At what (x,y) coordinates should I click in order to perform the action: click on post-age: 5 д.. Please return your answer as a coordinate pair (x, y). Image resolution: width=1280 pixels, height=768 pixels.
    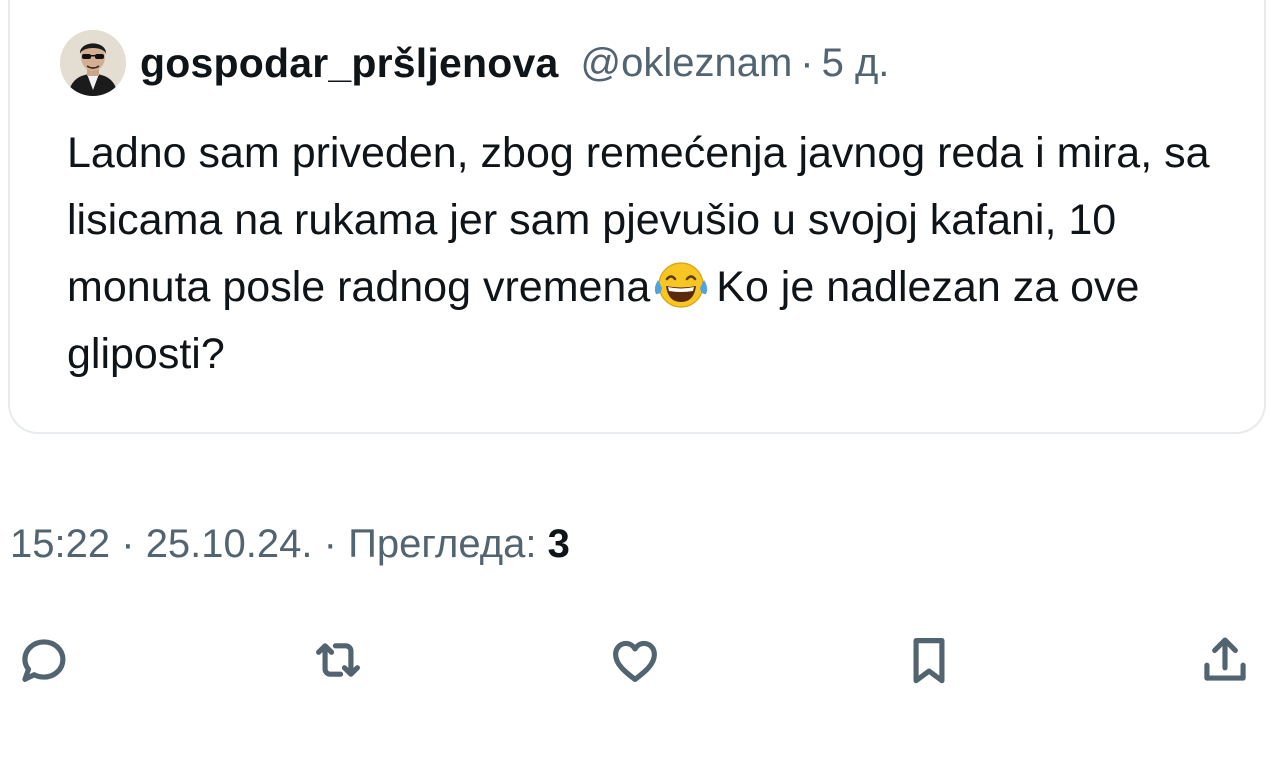
    Looking at the image, I should click on (856, 63).